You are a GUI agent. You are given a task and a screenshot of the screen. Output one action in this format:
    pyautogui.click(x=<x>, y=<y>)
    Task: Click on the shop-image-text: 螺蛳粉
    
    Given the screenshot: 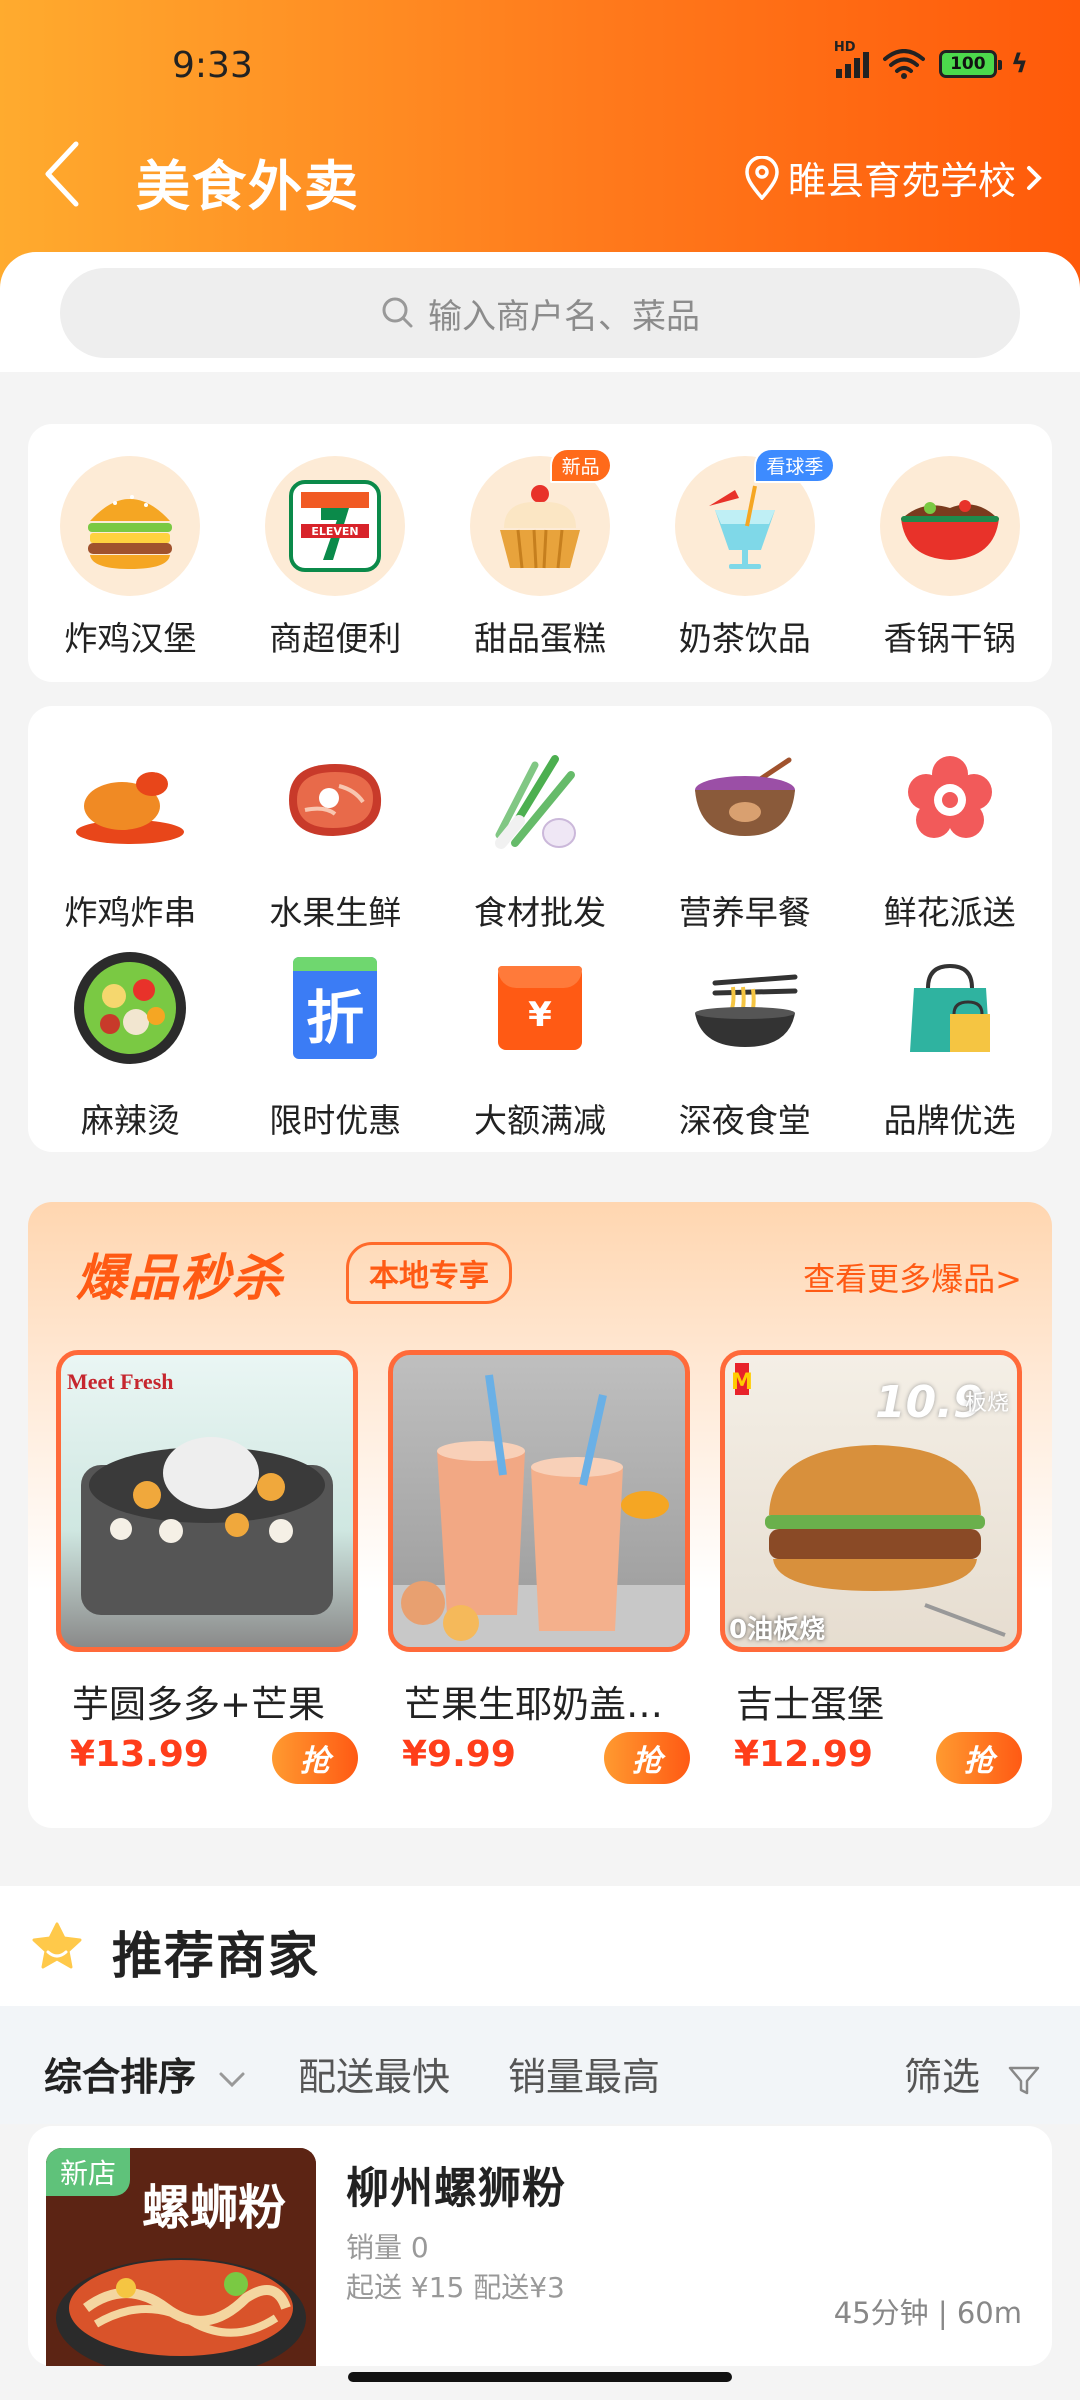 What is the action you would take?
    pyautogui.click(x=214, y=2208)
    